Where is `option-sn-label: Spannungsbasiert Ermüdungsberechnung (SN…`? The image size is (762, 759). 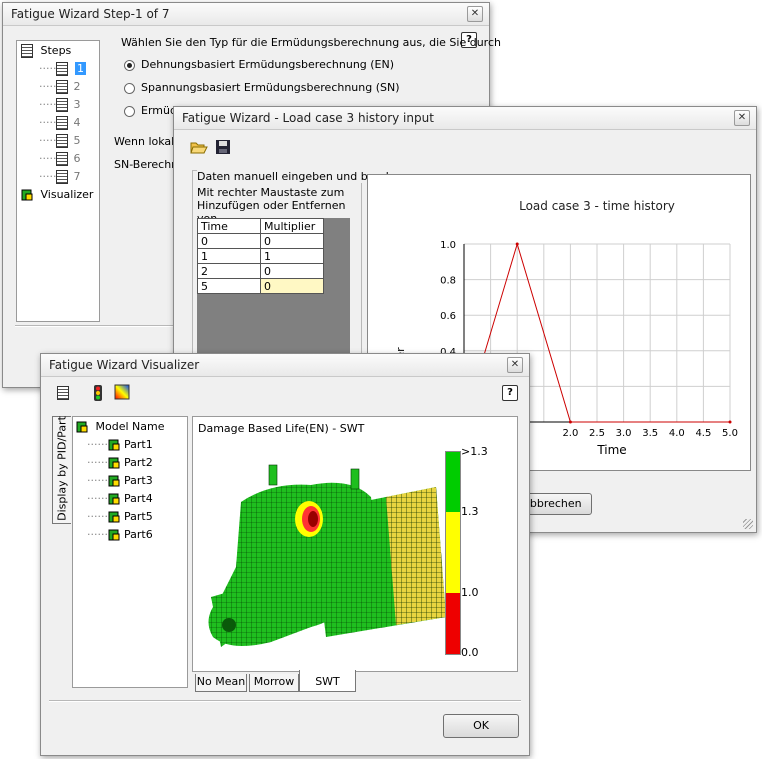 option-sn-label: Spannungsbasiert Ermüdungsberechnung (SN… is located at coordinates (270, 87).